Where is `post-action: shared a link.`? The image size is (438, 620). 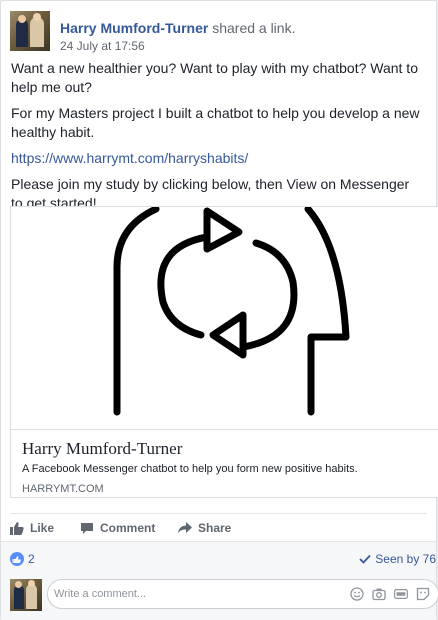
post-action: shared a link. is located at coordinates (254, 28).